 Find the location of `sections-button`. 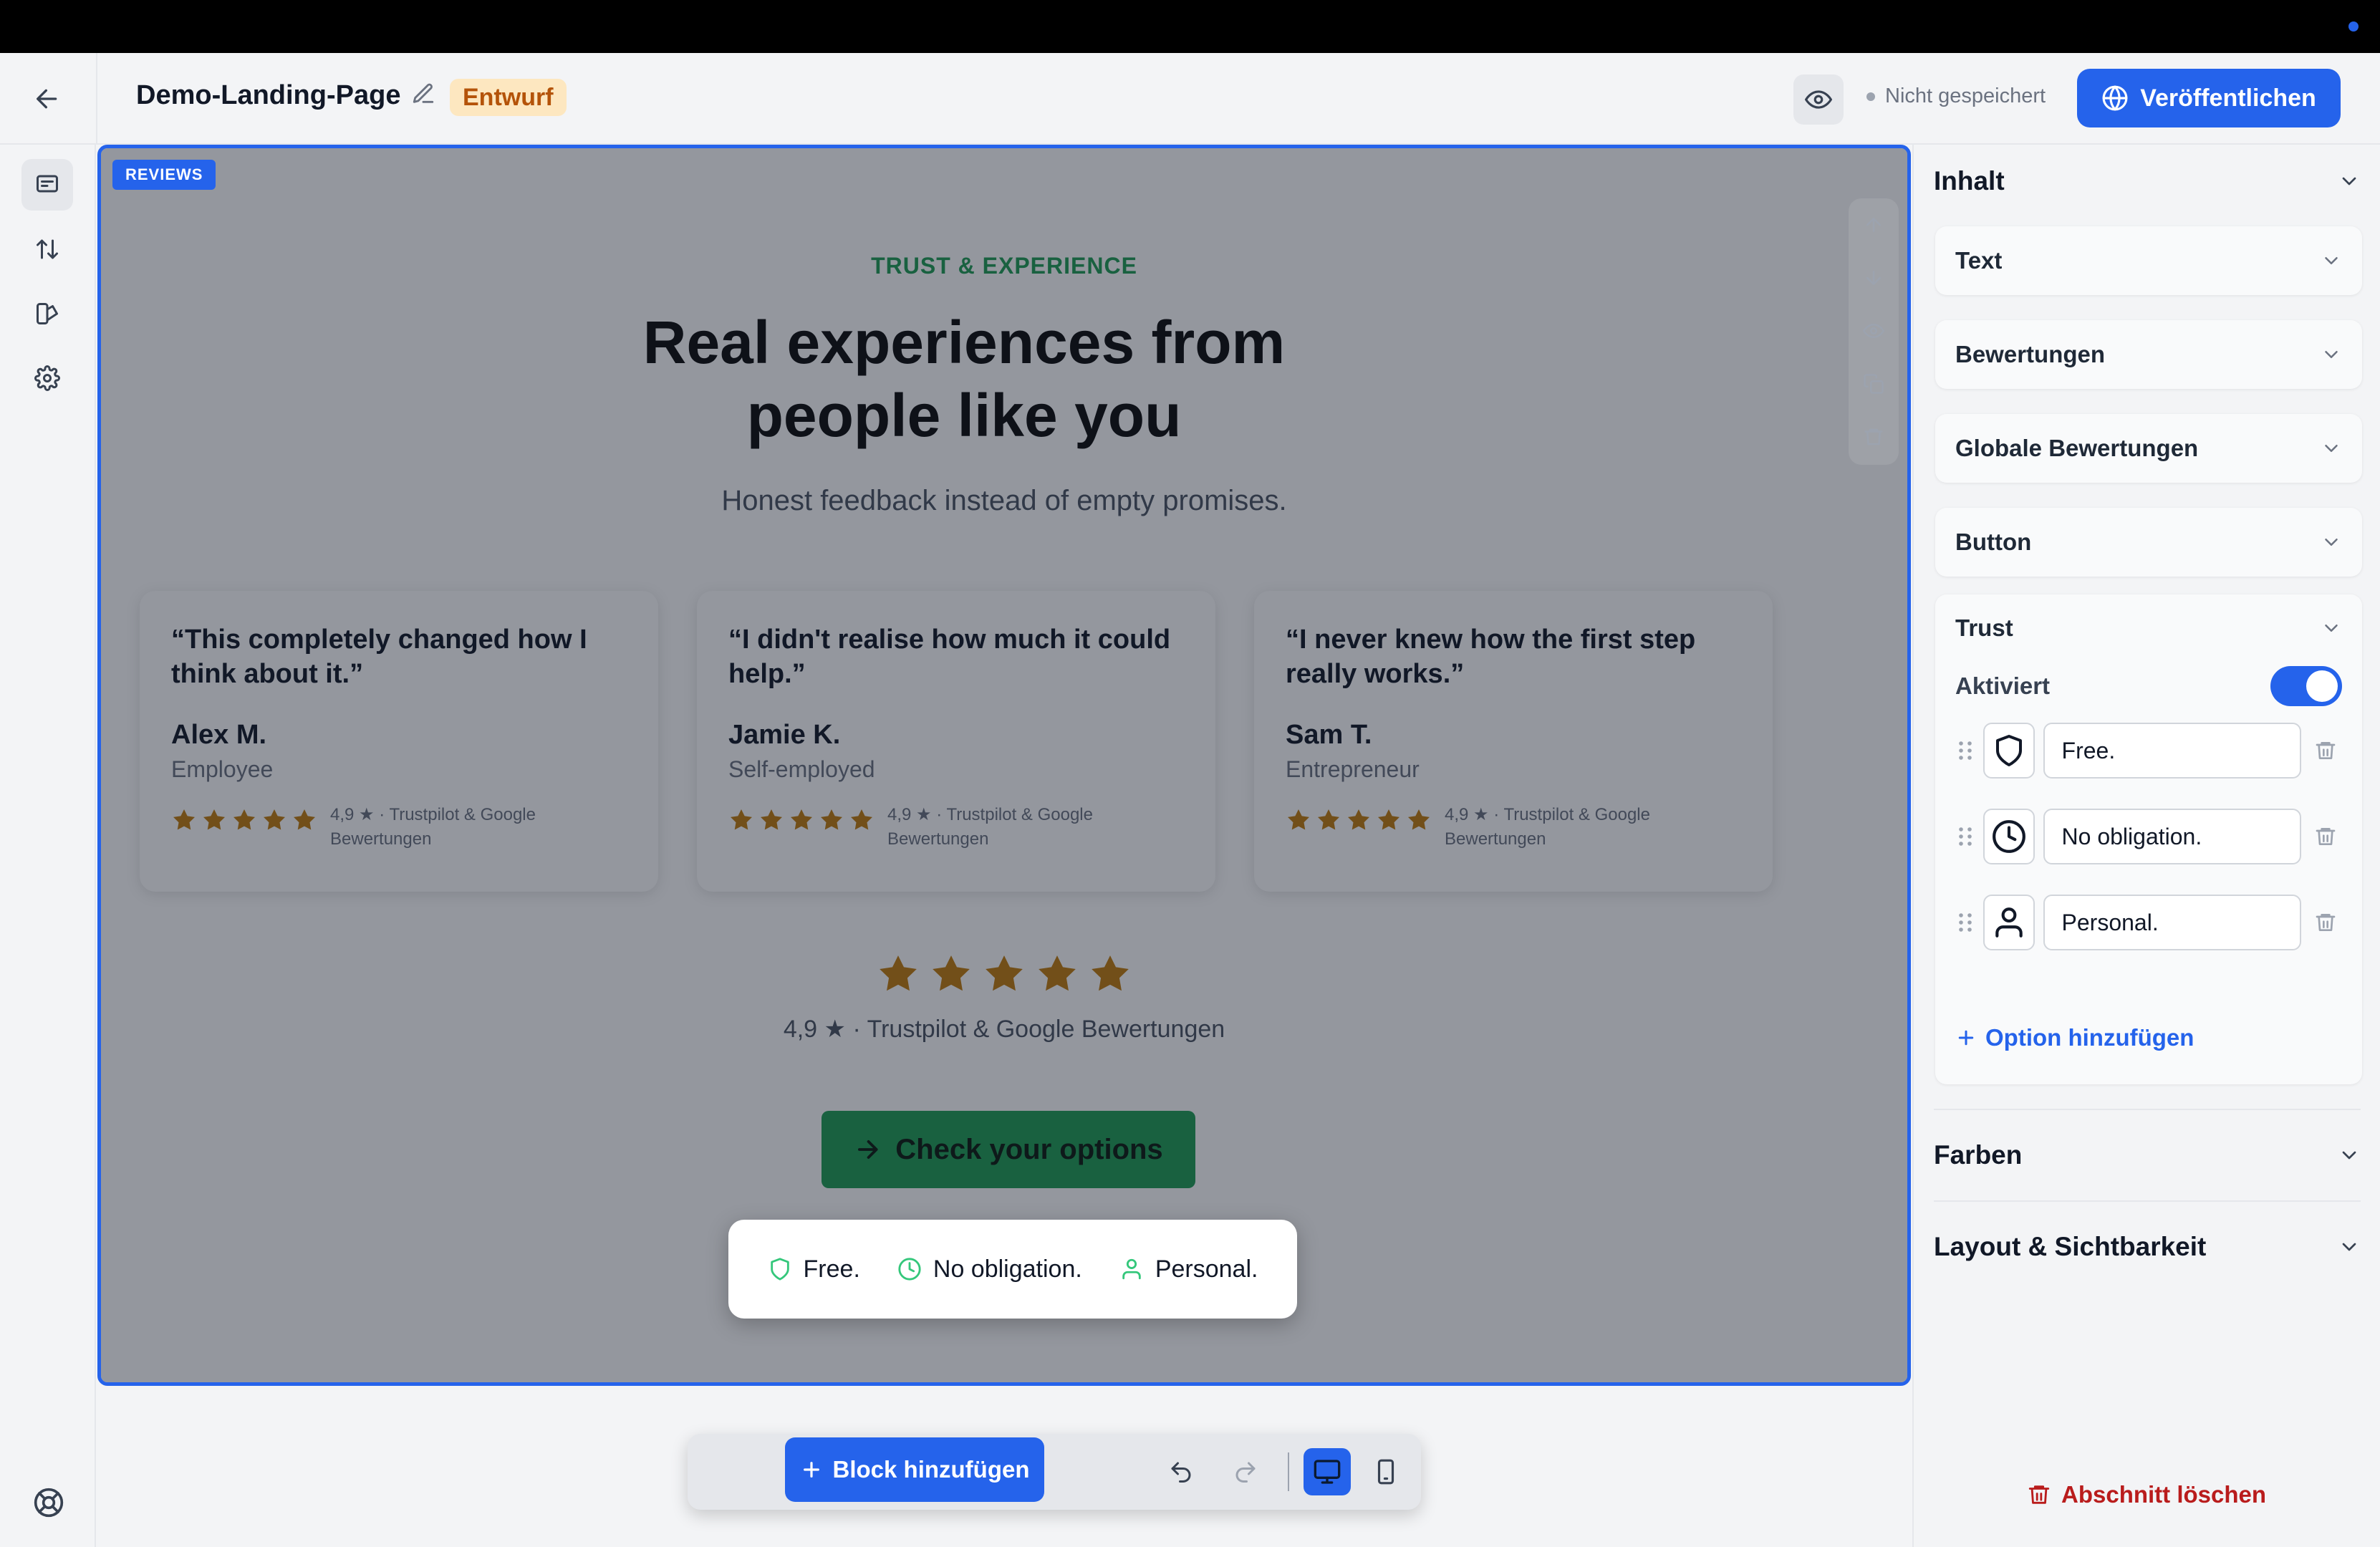

sections-button is located at coordinates (47, 185).